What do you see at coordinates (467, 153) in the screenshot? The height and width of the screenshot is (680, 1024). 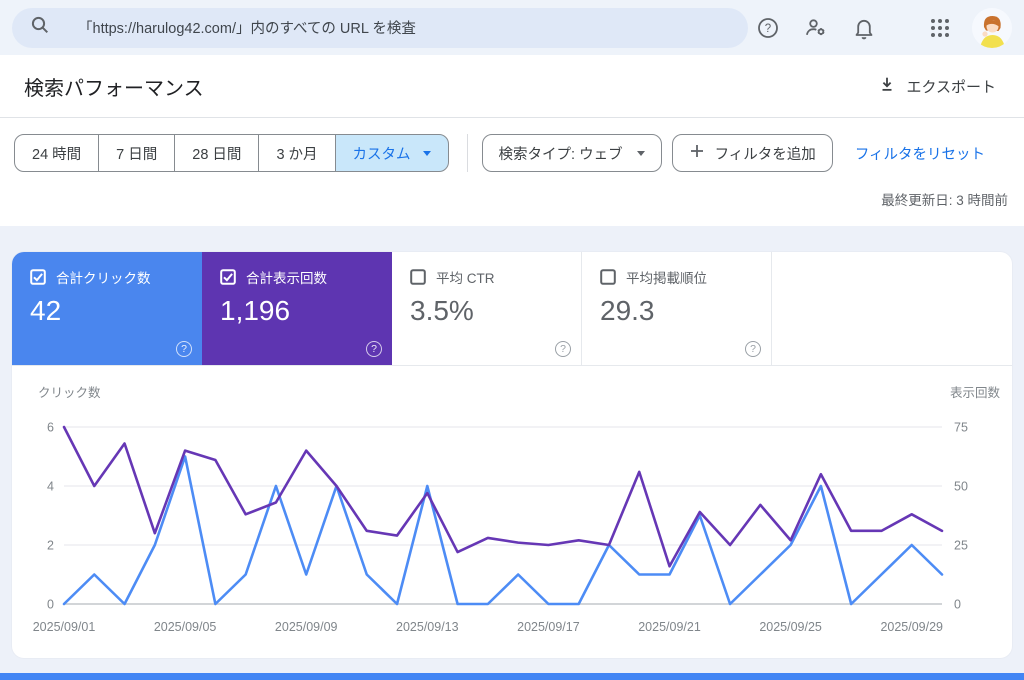 I see `filter-separator` at bounding box center [467, 153].